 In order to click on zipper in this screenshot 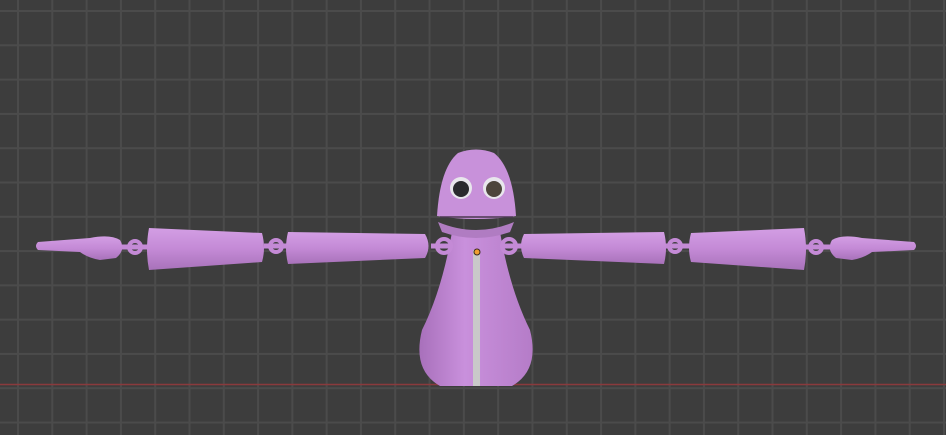, I will do `click(476, 318)`.